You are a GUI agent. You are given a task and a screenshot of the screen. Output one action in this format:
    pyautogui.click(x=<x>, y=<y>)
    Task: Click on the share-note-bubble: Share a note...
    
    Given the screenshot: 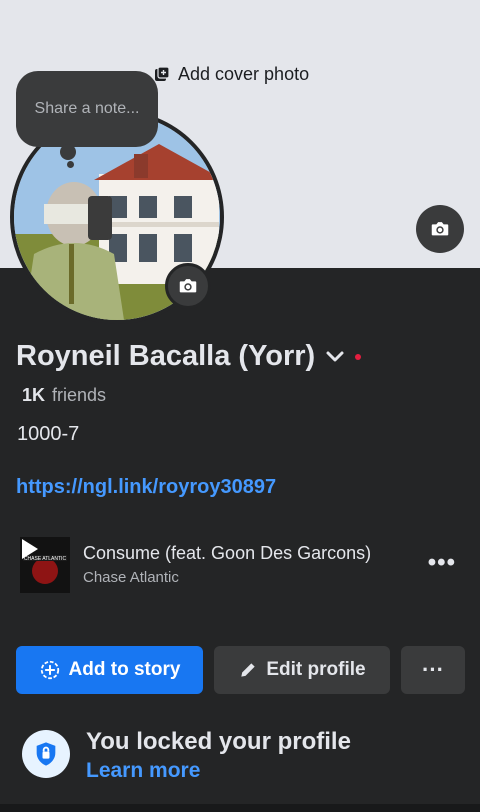 What is the action you would take?
    pyautogui.click(x=87, y=109)
    